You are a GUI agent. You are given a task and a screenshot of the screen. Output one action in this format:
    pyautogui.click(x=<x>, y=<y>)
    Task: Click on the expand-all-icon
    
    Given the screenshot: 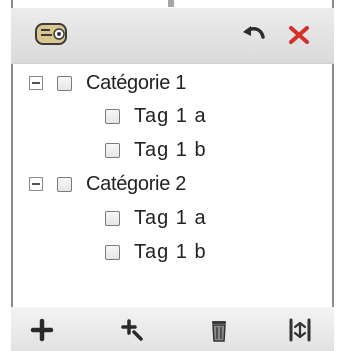 What is the action you would take?
    pyautogui.click(x=300, y=330)
    